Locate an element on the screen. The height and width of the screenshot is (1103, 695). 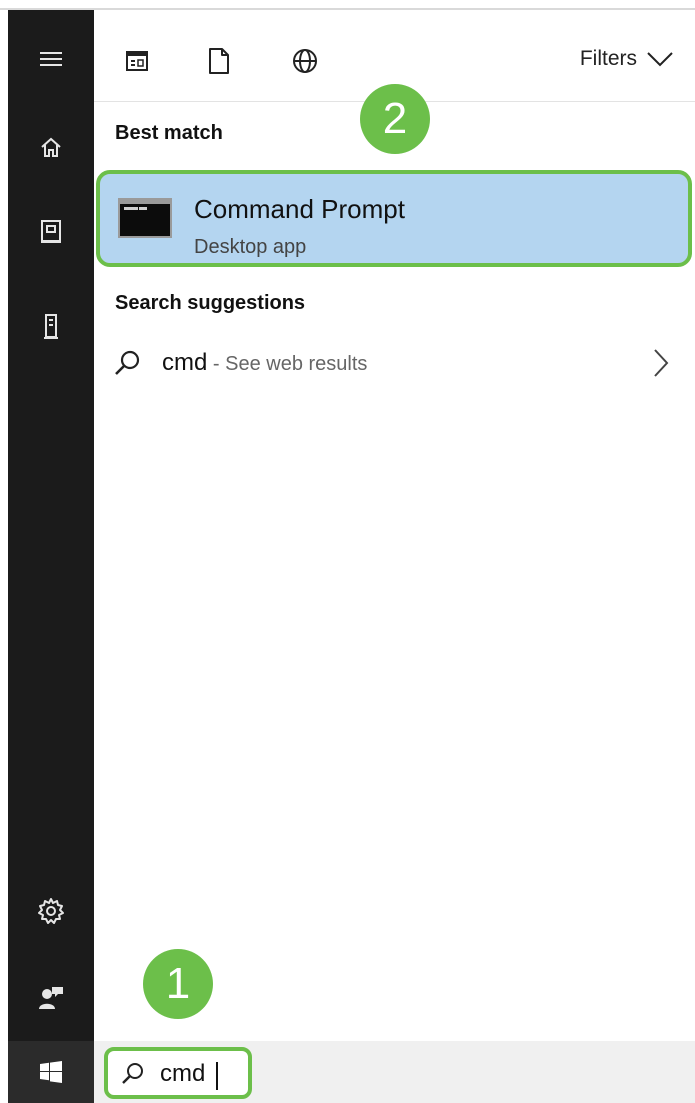
documents-filter-button is located at coordinates (219, 61).